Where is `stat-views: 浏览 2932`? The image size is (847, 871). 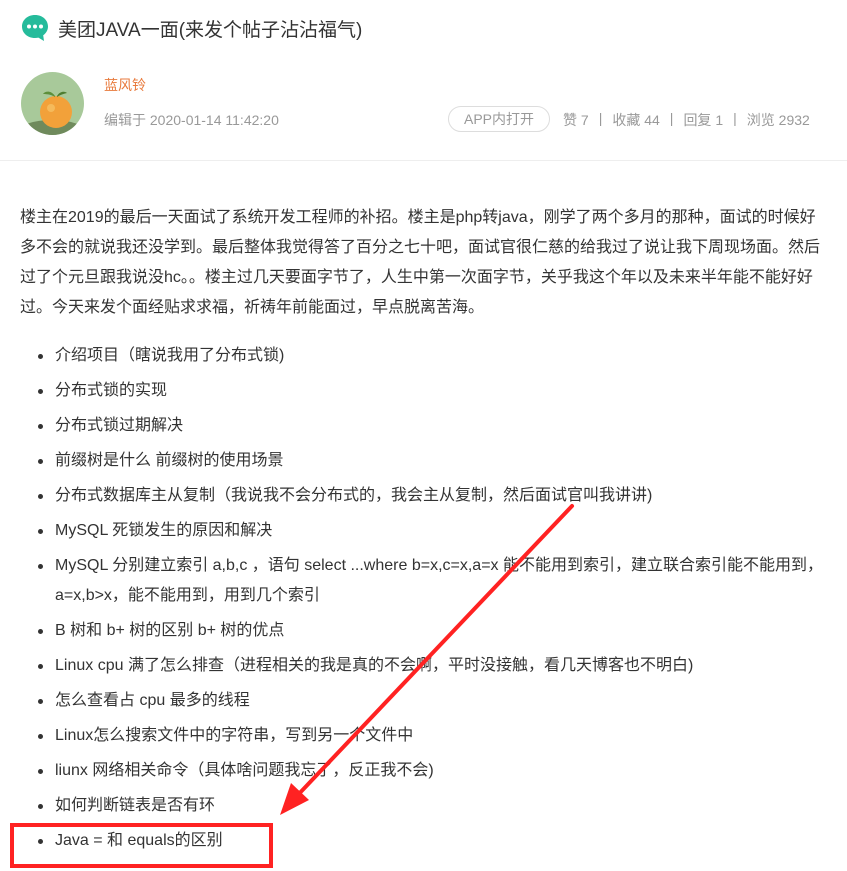
stat-views: 浏览 2932 is located at coordinates (778, 120).